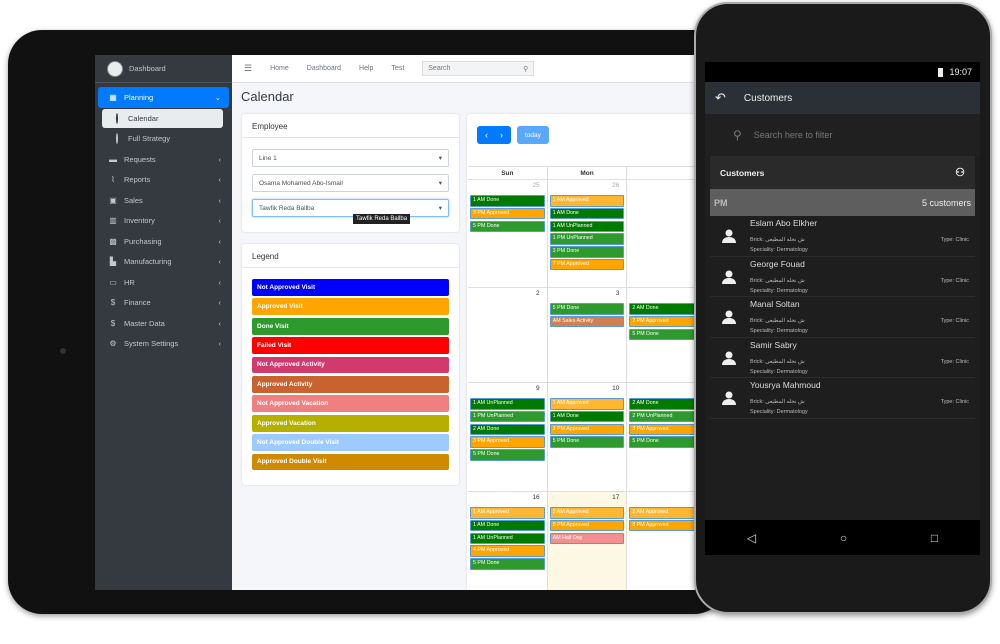  I want to click on recents-nav-icon: □, so click(934, 538).